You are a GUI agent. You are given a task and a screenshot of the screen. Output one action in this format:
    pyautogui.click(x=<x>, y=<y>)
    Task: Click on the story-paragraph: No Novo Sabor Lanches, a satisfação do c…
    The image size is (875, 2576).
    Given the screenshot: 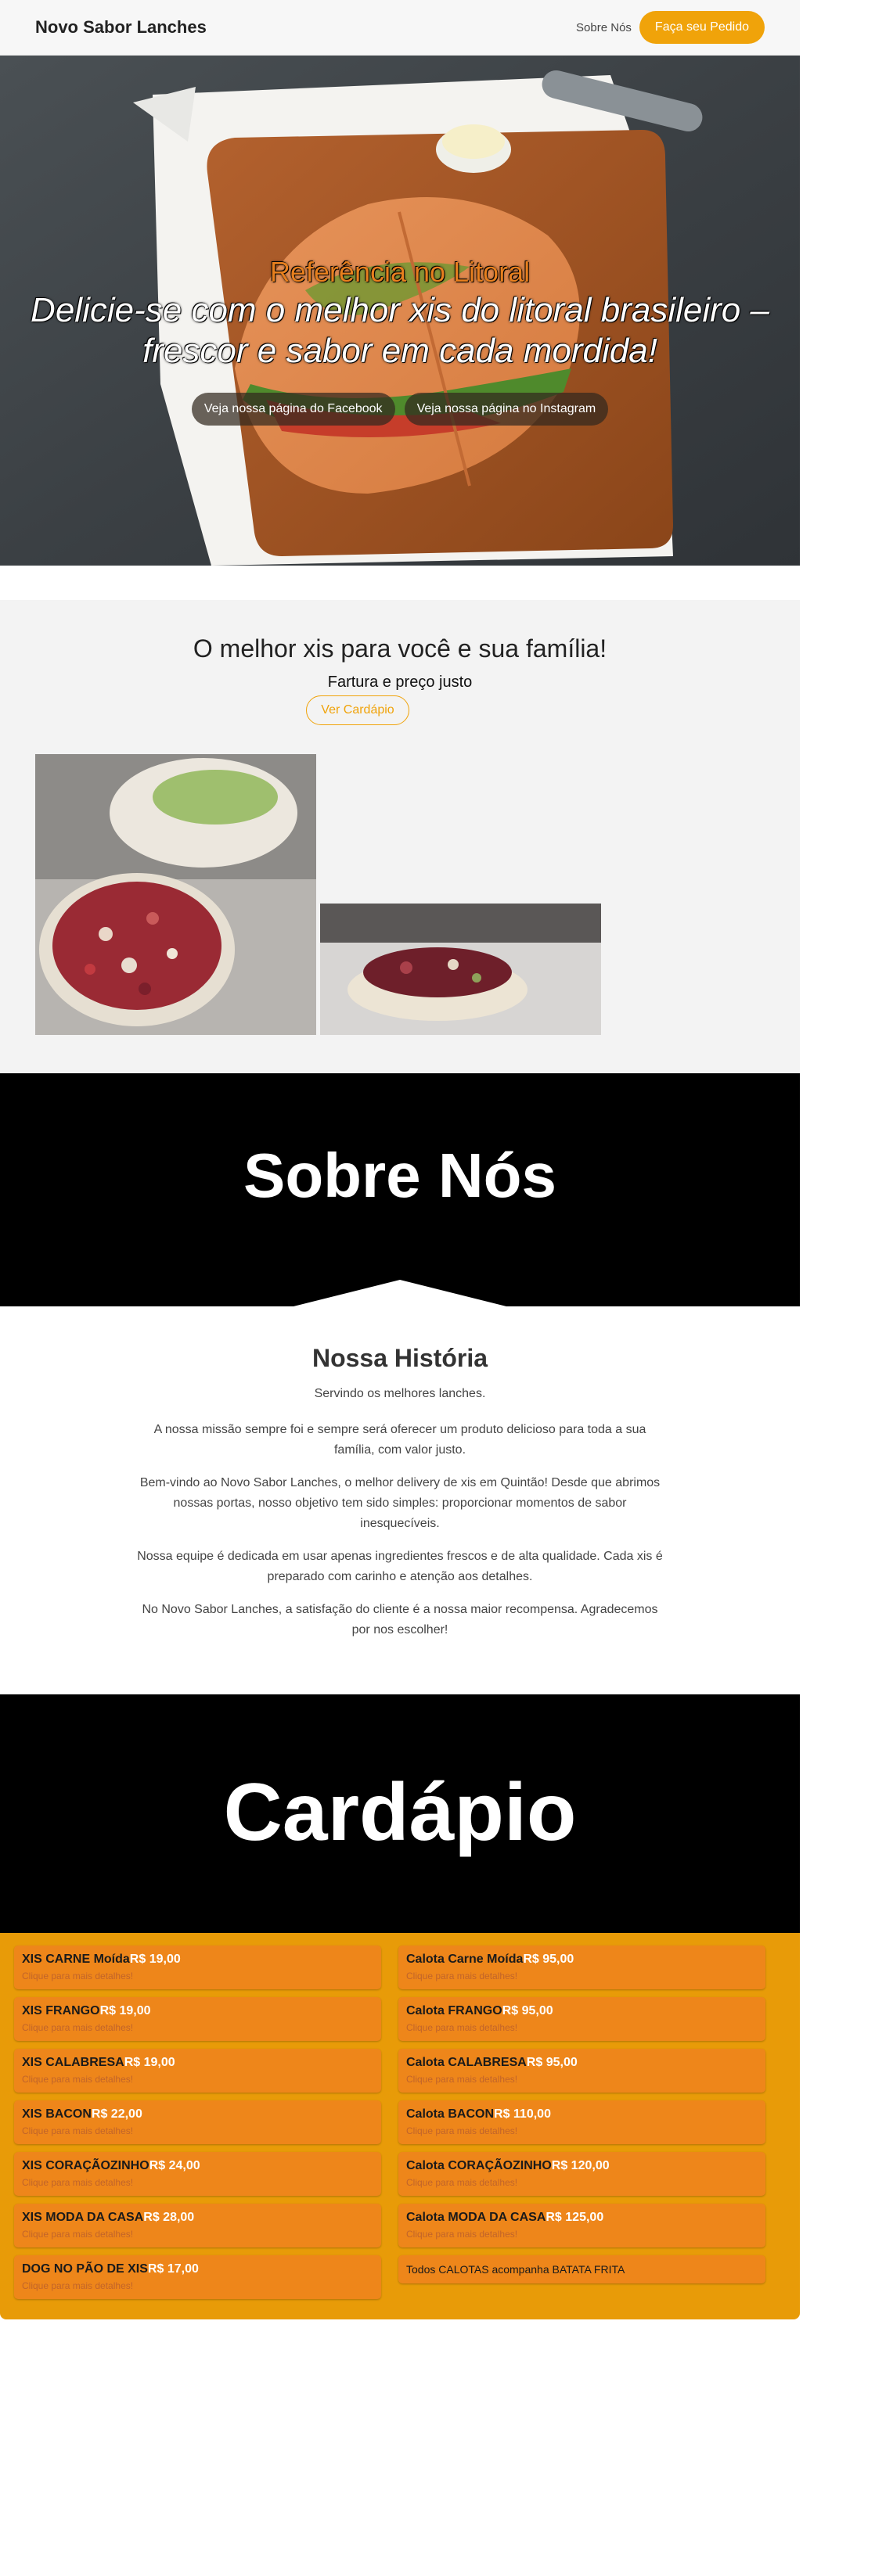 What is the action you would take?
    pyautogui.click(x=400, y=1619)
    